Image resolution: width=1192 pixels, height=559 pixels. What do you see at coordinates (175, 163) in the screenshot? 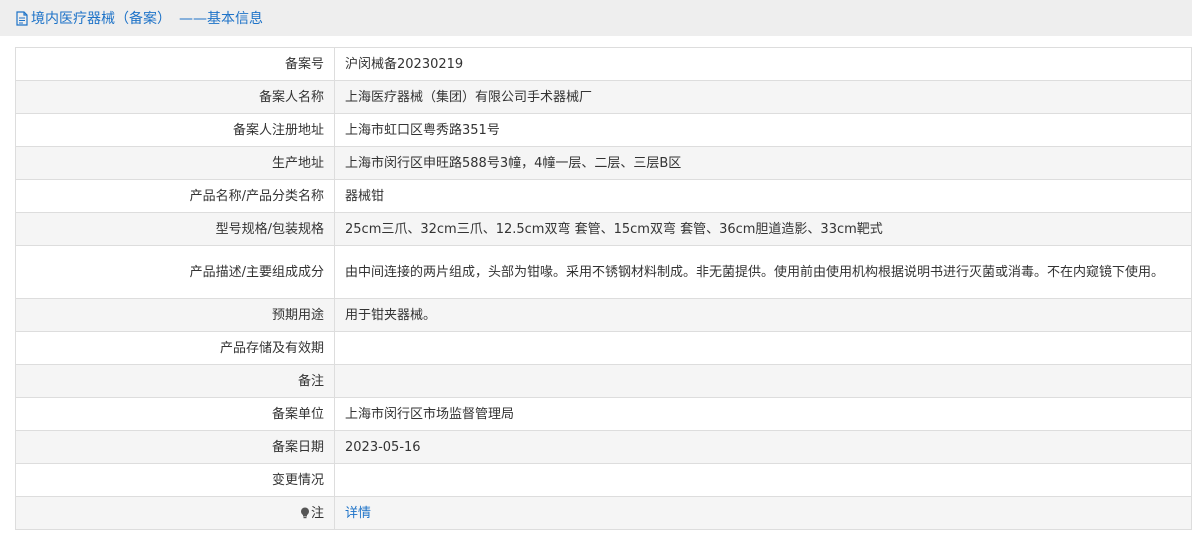
I see `row-label: 生产地址` at bounding box center [175, 163].